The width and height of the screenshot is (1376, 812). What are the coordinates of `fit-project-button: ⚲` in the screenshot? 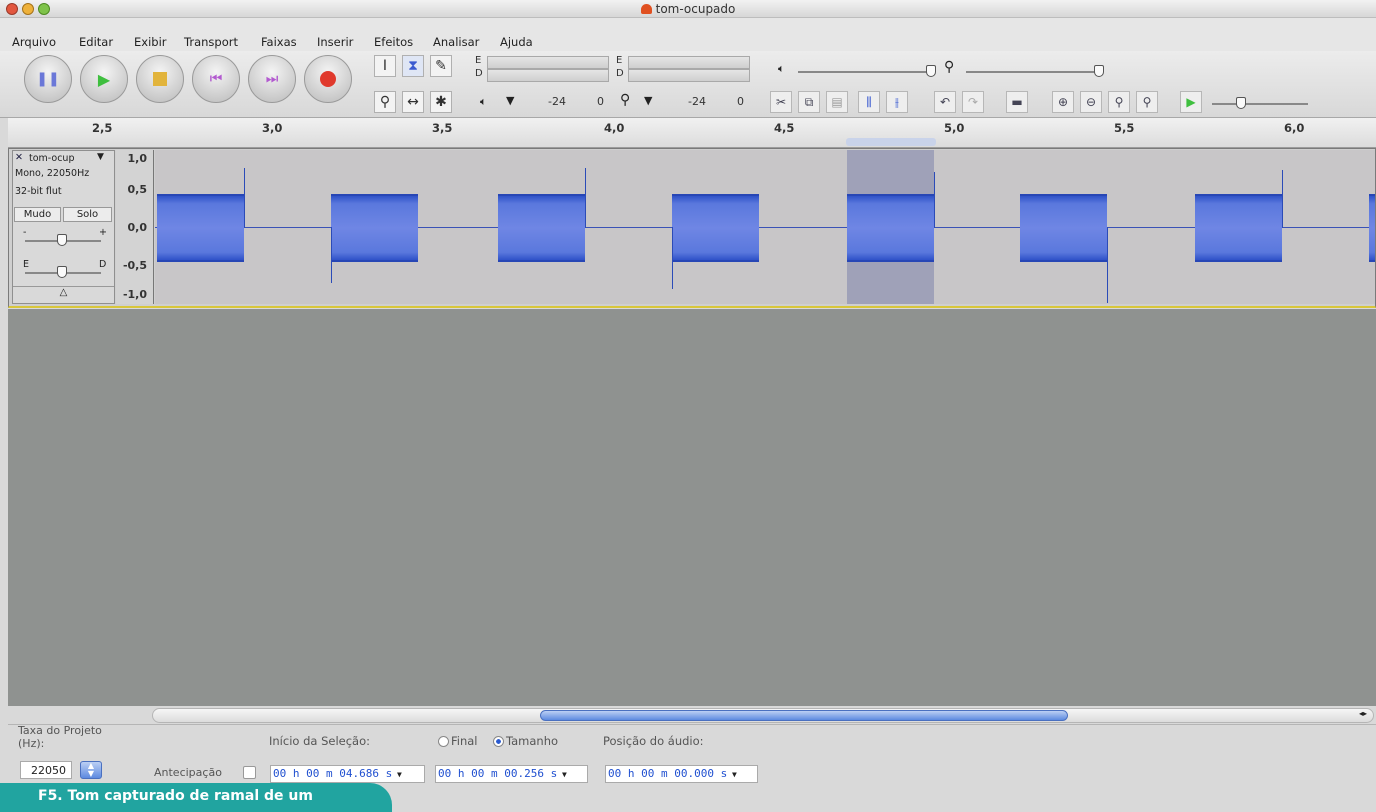 It's located at (1147, 102).